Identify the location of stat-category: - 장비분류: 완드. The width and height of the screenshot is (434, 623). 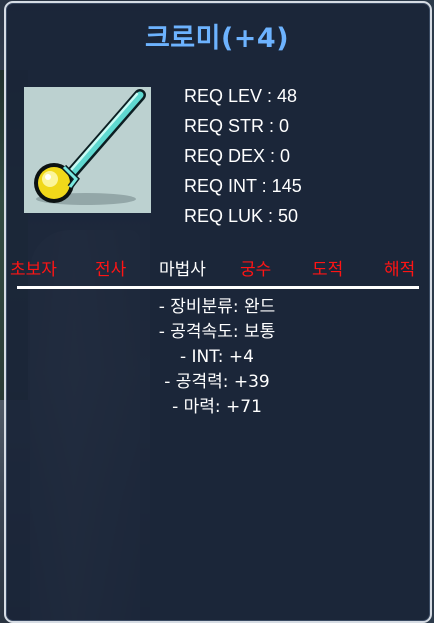
(217, 307).